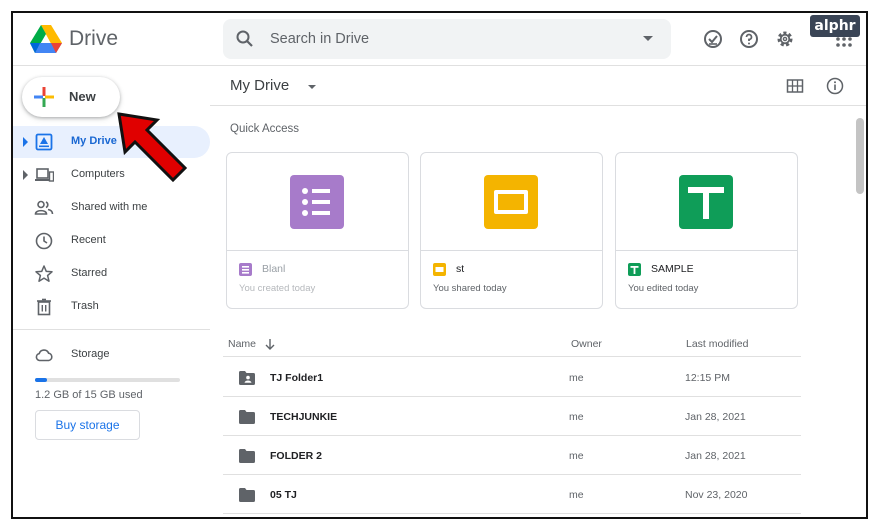  What do you see at coordinates (87, 425) in the screenshot?
I see `buy-storage-button: Buy storage` at bounding box center [87, 425].